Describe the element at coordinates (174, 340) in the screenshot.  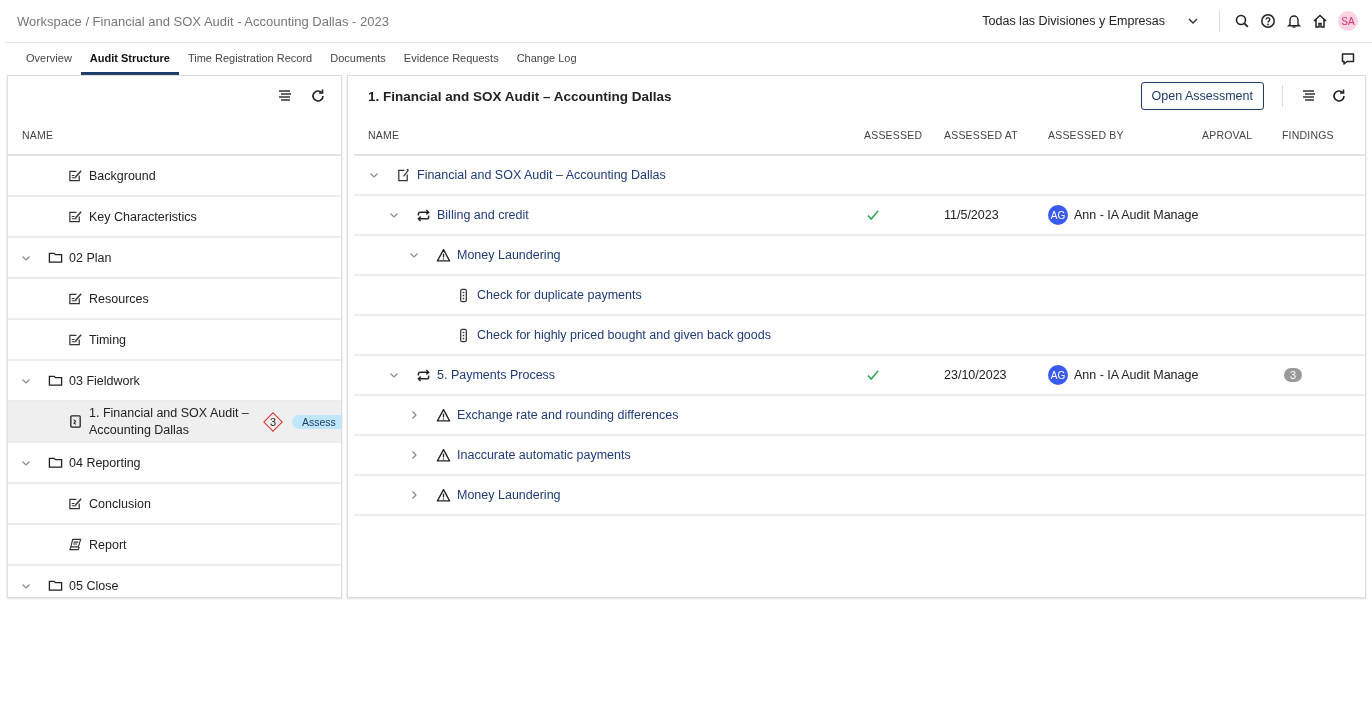
I see `tree-item: Timing` at that location.